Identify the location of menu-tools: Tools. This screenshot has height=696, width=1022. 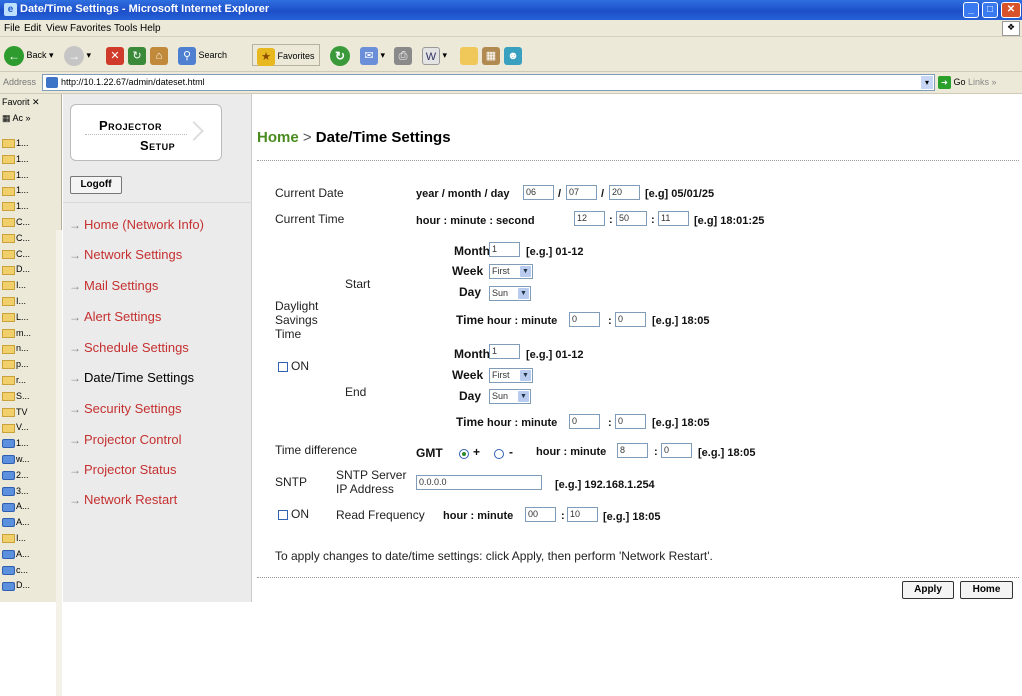
(125, 28).